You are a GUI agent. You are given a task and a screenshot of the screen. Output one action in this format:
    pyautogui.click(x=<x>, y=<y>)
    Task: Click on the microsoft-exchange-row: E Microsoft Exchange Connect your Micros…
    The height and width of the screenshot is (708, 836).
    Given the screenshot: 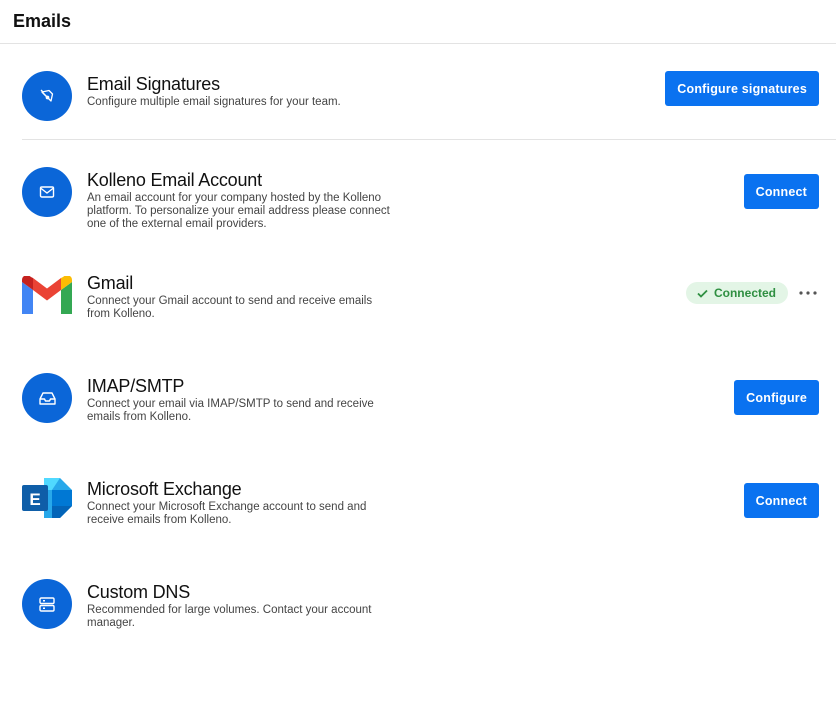 What is the action you would take?
    pyautogui.click(x=420, y=501)
    